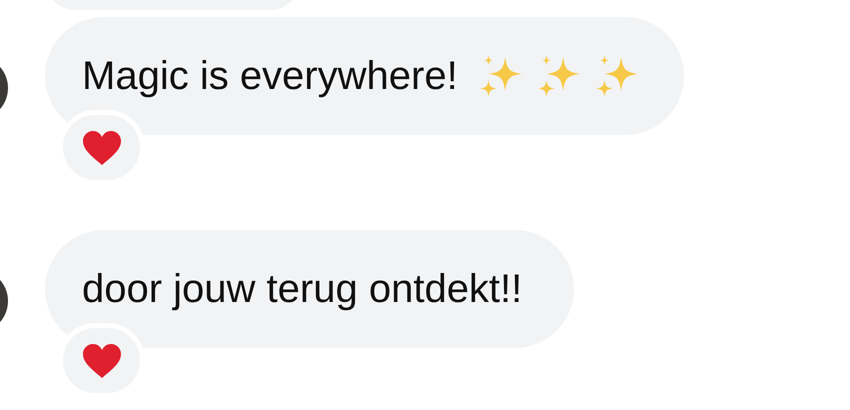  I want to click on message-text: door jouw terug ontdekt!!, so click(302, 289).